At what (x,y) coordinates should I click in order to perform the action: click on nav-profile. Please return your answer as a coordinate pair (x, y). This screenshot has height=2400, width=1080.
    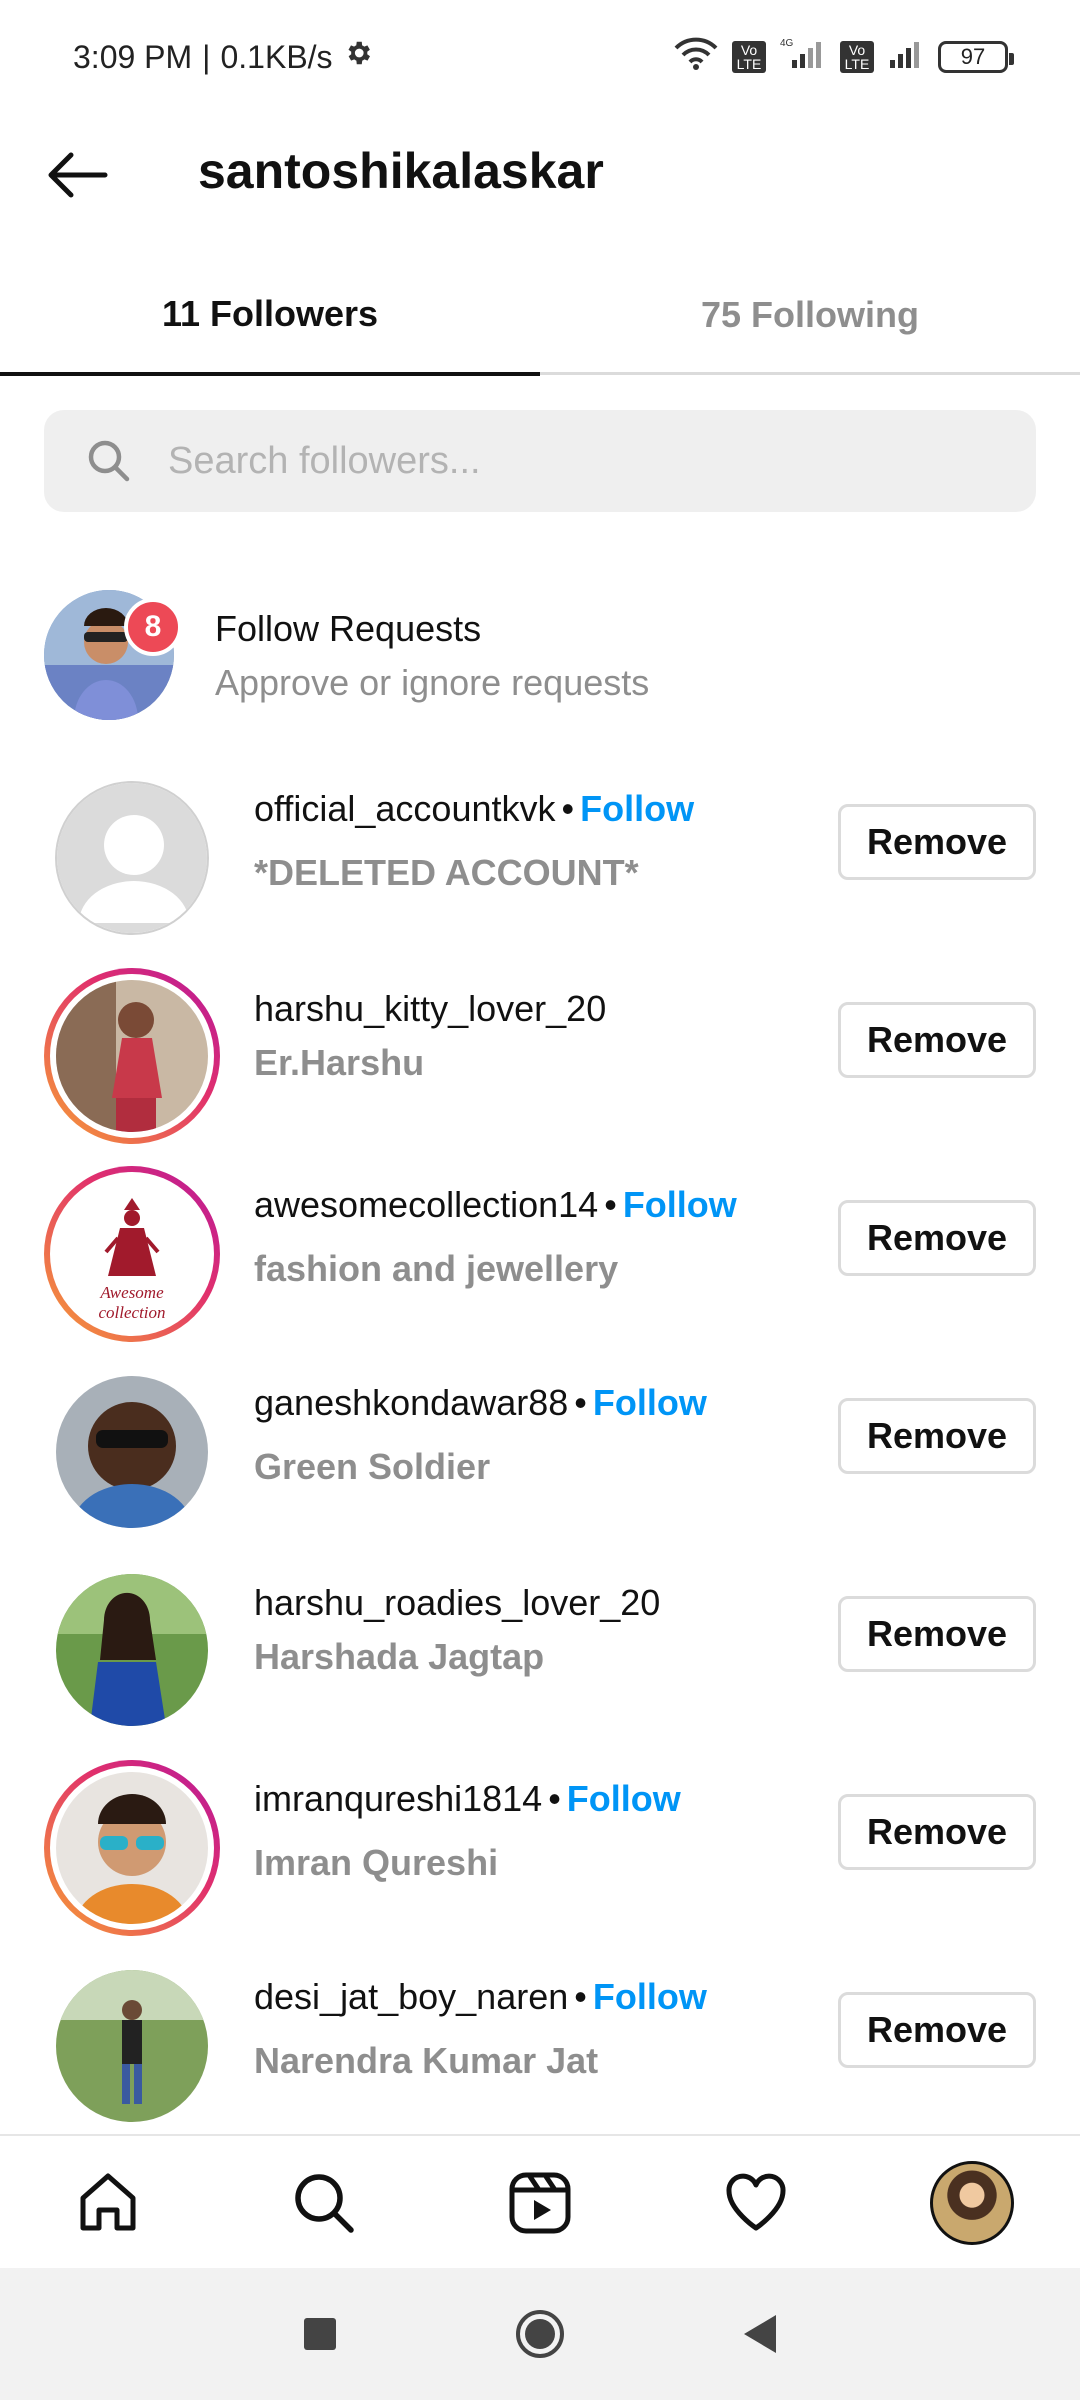
    Looking at the image, I should click on (972, 2203).